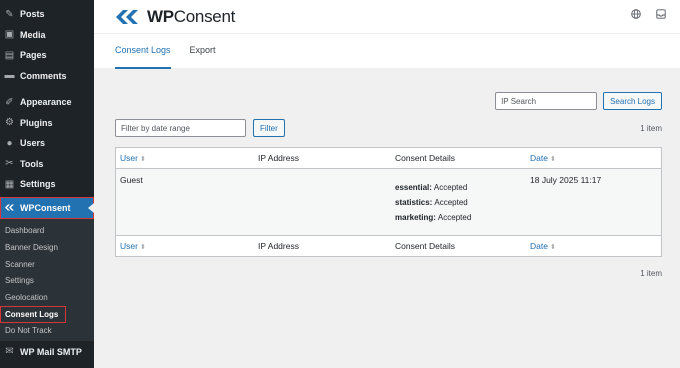 The width and height of the screenshot is (680, 368). I want to click on consent-detail-statistics: statistics: Accepted, so click(431, 202).